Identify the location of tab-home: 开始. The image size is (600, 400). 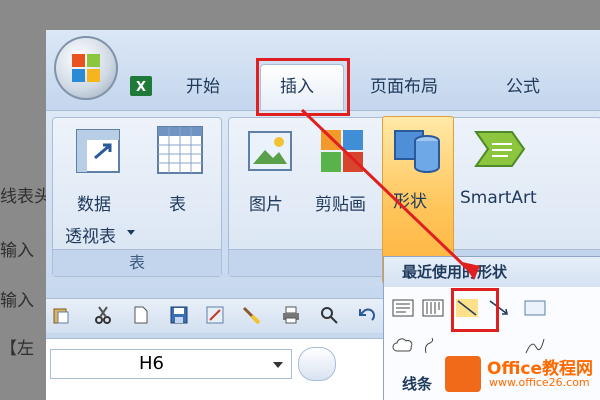
(203, 84).